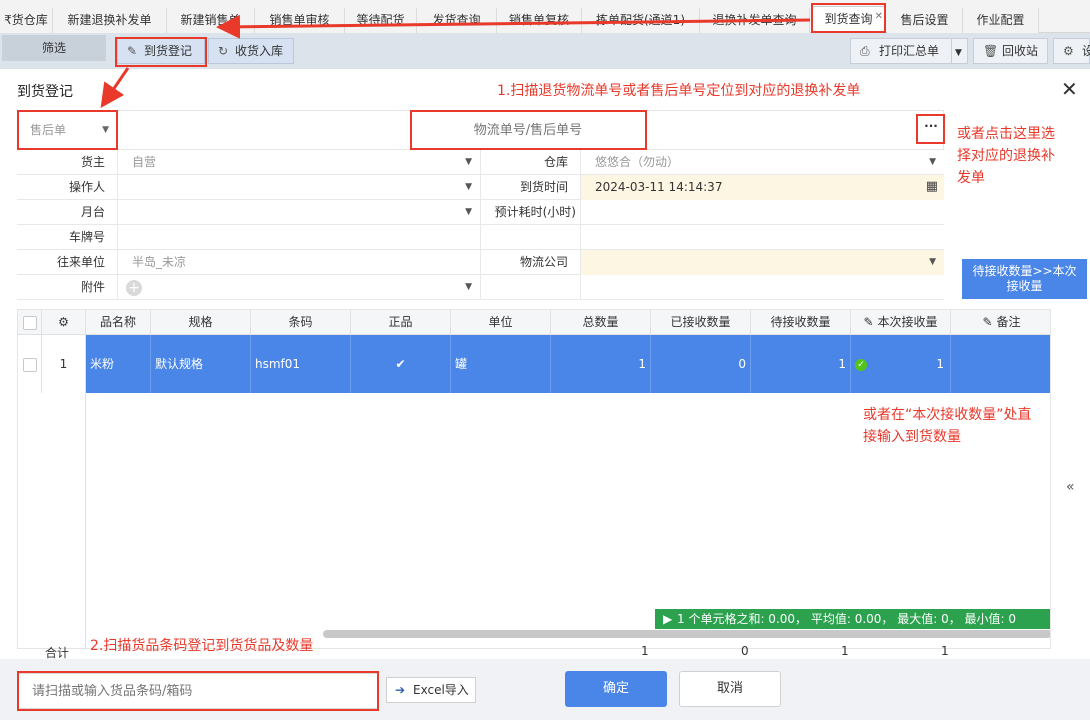 The image size is (1090, 720). I want to click on annotation-alt-select: 或者点击这里选 择对应的退换补 发单, so click(1006, 156).